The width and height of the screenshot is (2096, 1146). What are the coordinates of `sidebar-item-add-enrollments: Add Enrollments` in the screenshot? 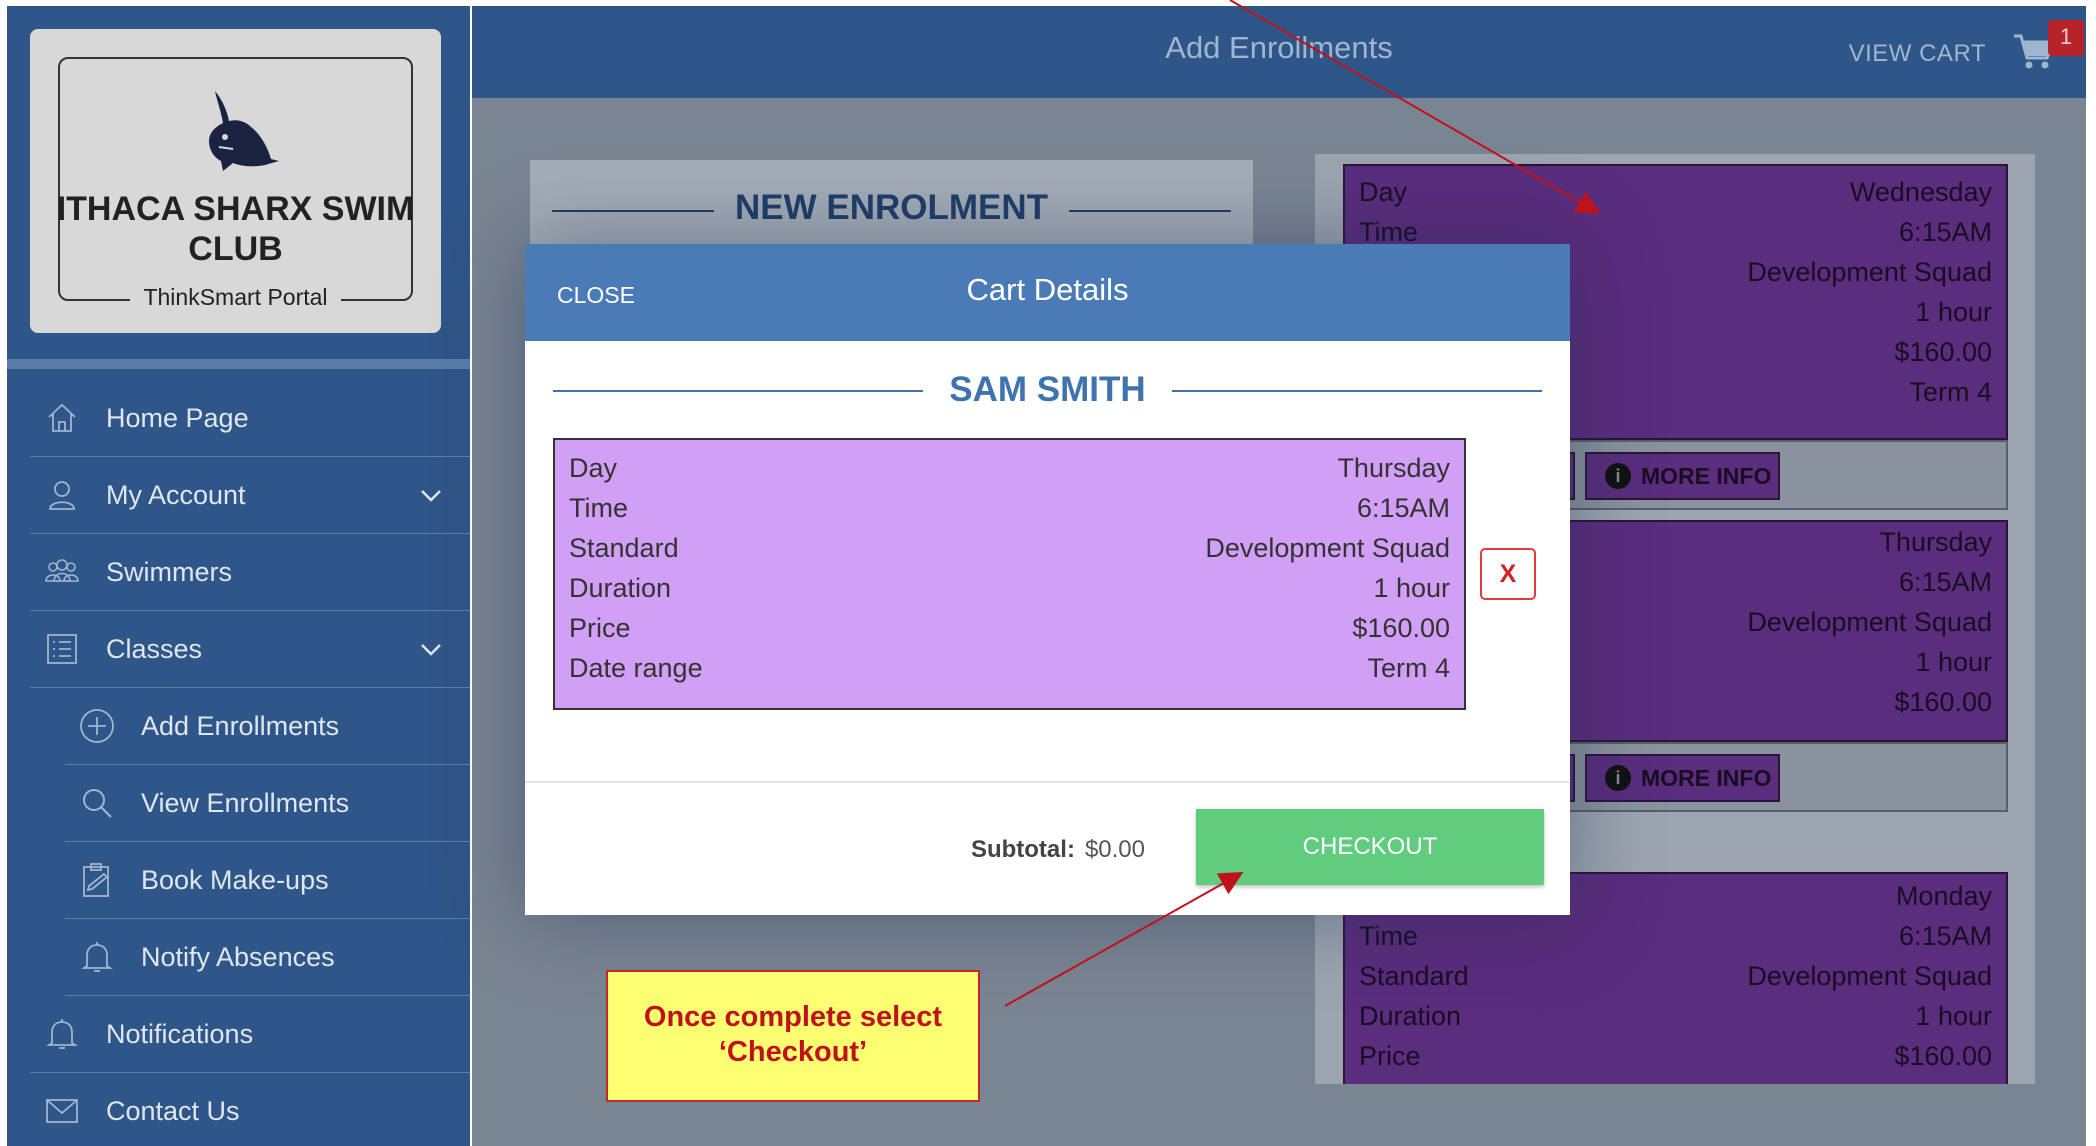 It's located at (267, 726).